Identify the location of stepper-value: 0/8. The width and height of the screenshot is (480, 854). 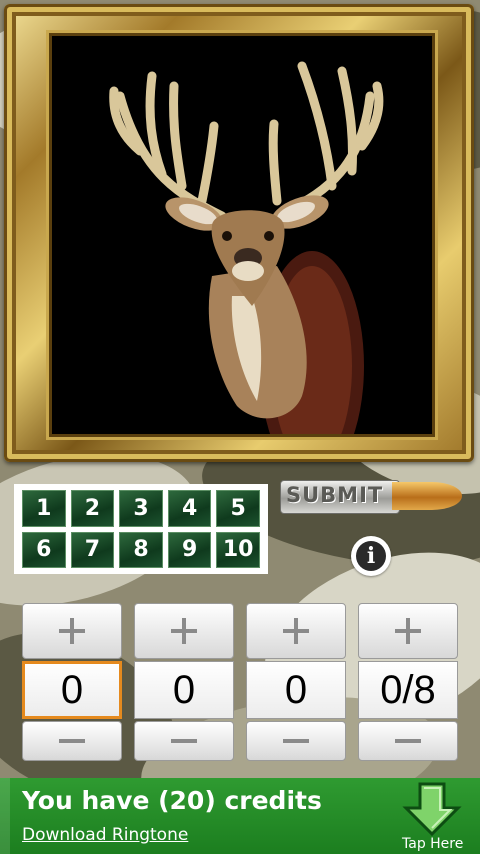
(408, 690).